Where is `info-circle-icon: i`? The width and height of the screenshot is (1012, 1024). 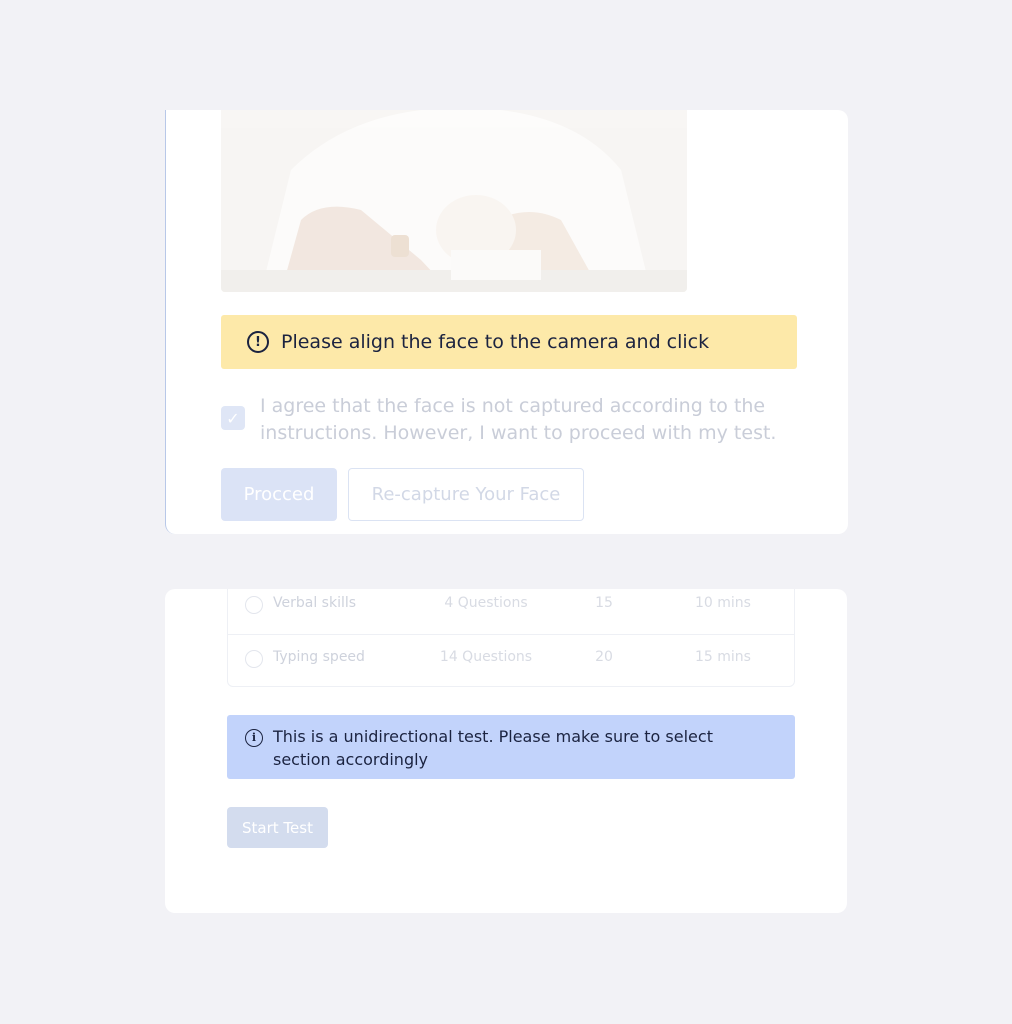 info-circle-icon: i is located at coordinates (254, 738).